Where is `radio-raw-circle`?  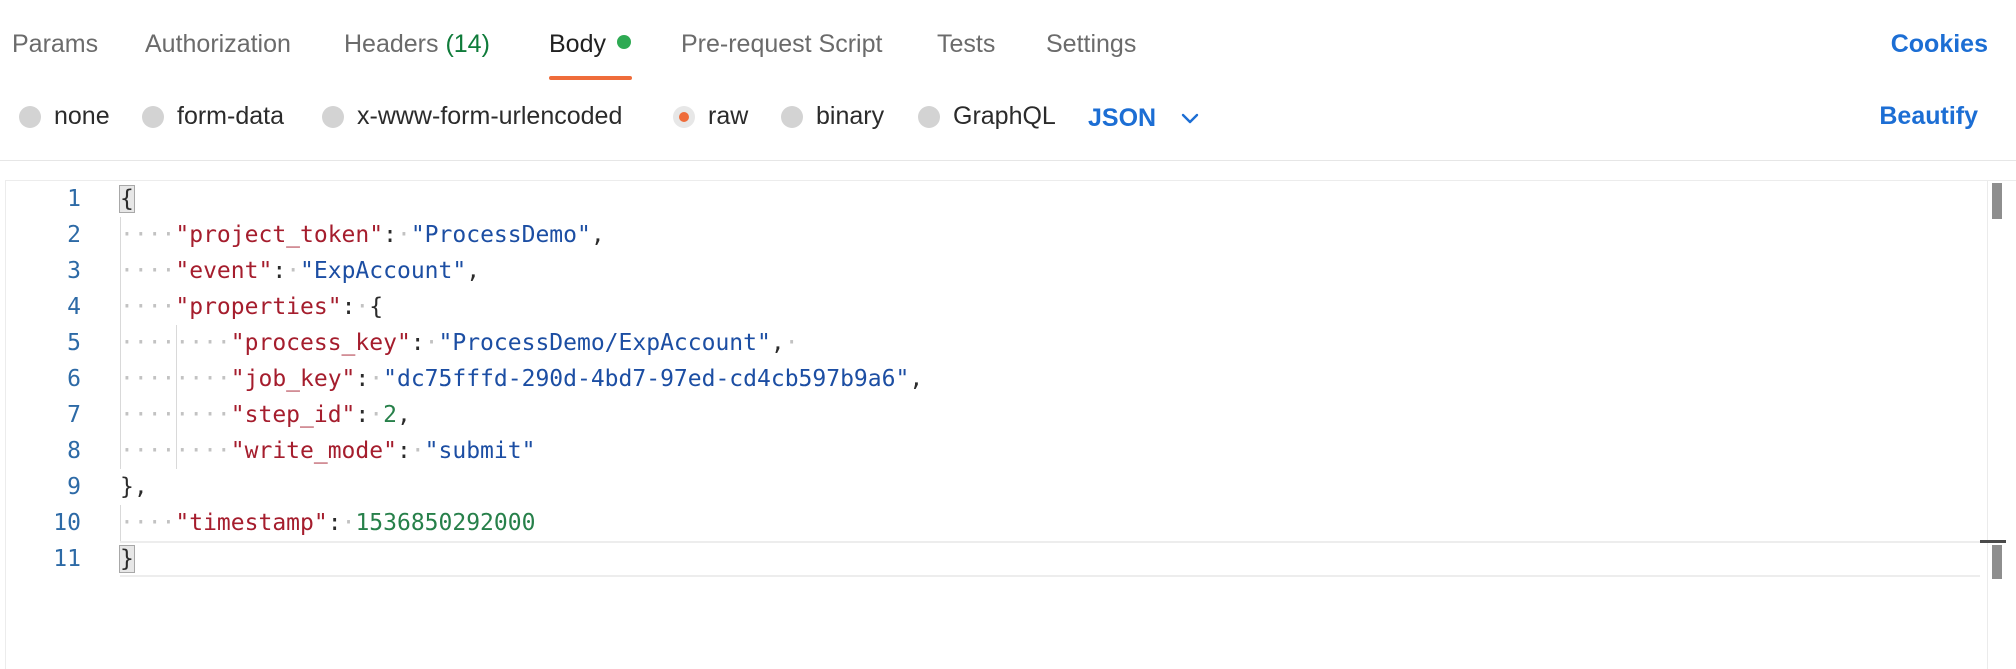
radio-raw-circle is located at coordinates (684, 116).